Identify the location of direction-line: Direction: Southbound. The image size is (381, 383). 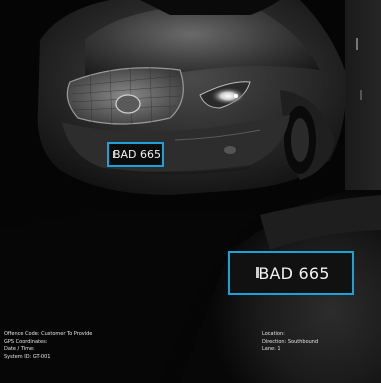
(290, 341).